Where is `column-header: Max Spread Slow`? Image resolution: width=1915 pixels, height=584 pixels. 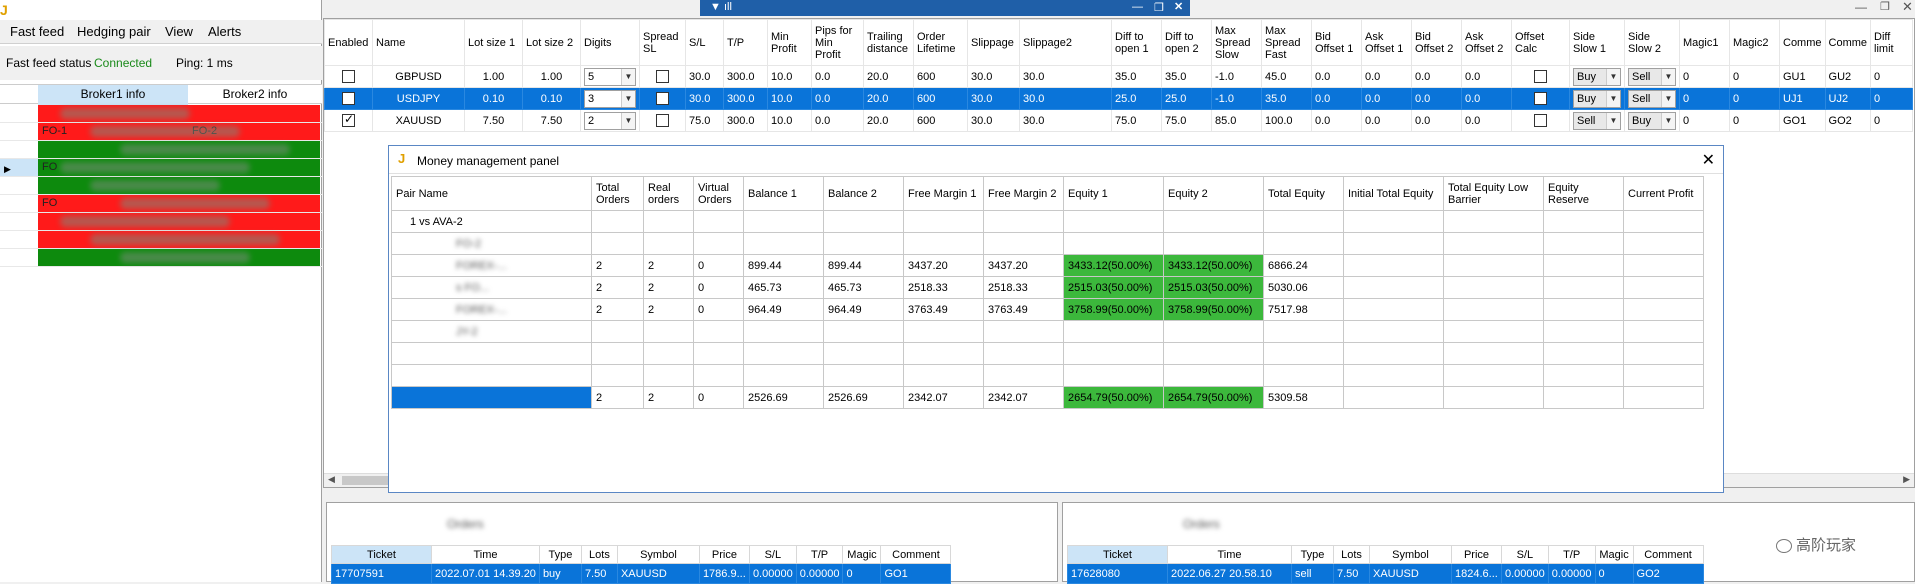 column-header: Max Spread Slow is located at coordinates (1236, 42).